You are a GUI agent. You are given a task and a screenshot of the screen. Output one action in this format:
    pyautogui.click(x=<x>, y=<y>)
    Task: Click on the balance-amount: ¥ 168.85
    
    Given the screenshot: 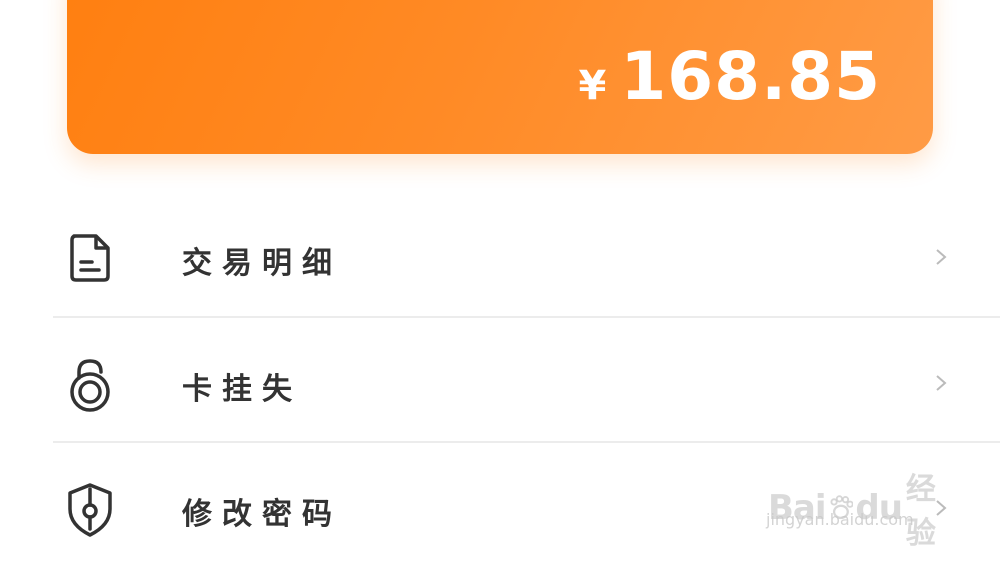 What is the action you would take?
    pyautogui.click(x=729, y=76)
    